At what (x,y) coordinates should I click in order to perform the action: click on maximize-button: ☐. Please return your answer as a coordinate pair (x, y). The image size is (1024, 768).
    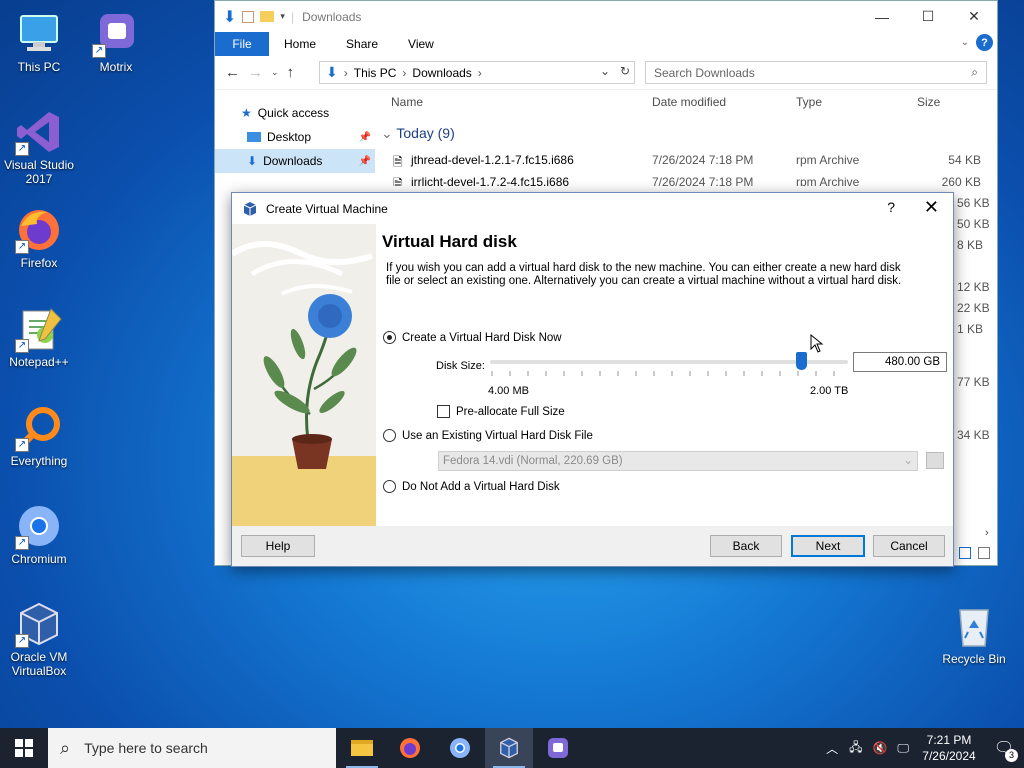
    Looking at the image, I should click on (928, 16).